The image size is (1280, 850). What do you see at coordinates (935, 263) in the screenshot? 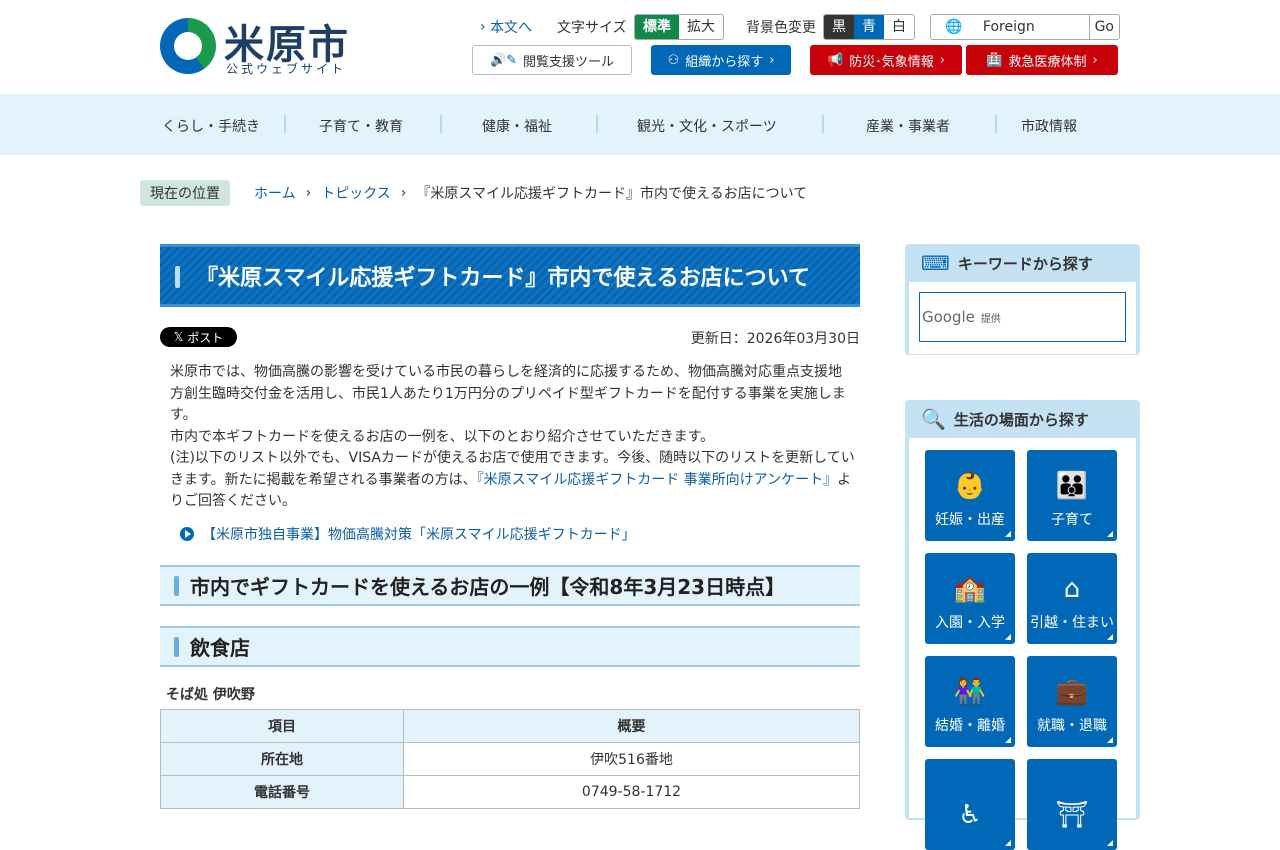
I see `keyboard-icon: ⌨` at bounding box center [935, 263].